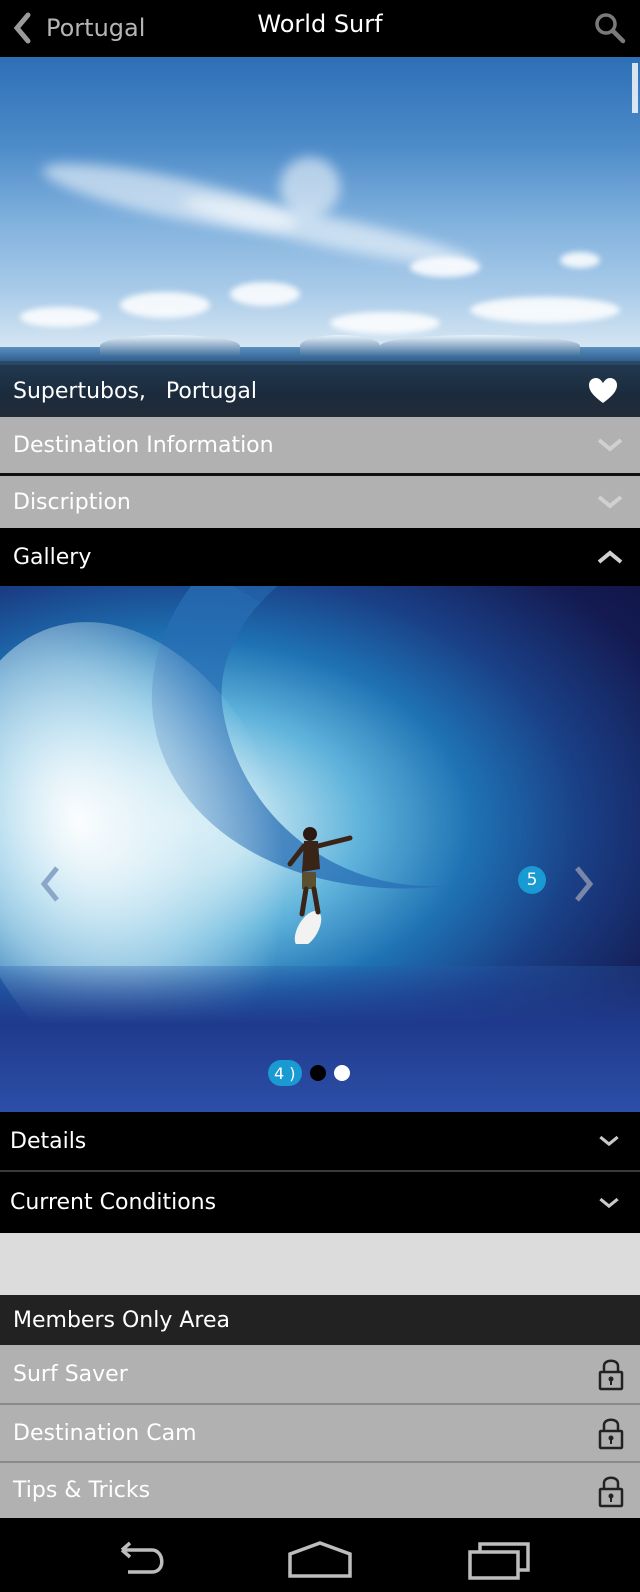 This screenshot has height=1592, width=640. What do you see at coordinates (70, 1374) in the screenshot?
I see `locked-item-label: Surf Saver` at bounding box center [70, 1374].